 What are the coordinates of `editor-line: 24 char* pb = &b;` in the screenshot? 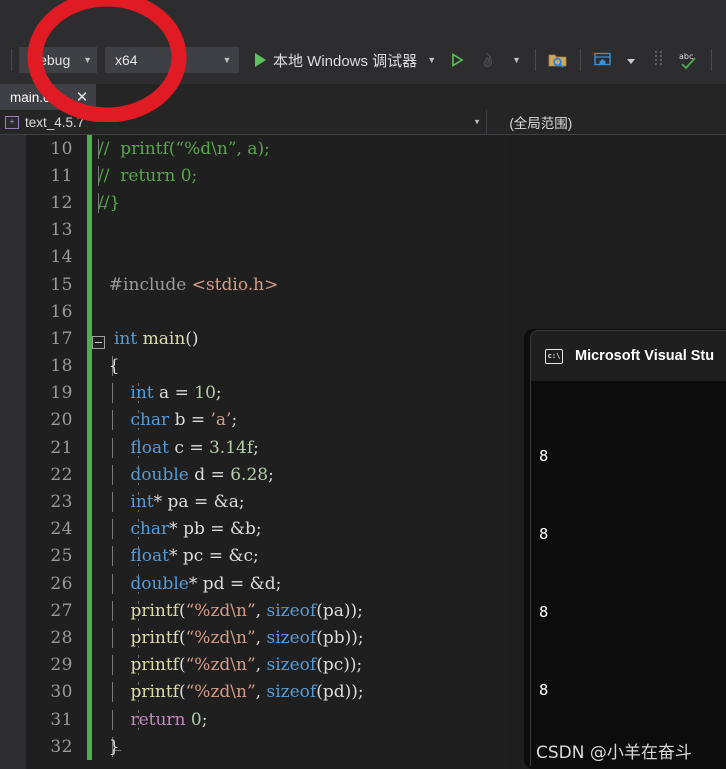 It's located at (267, 529).